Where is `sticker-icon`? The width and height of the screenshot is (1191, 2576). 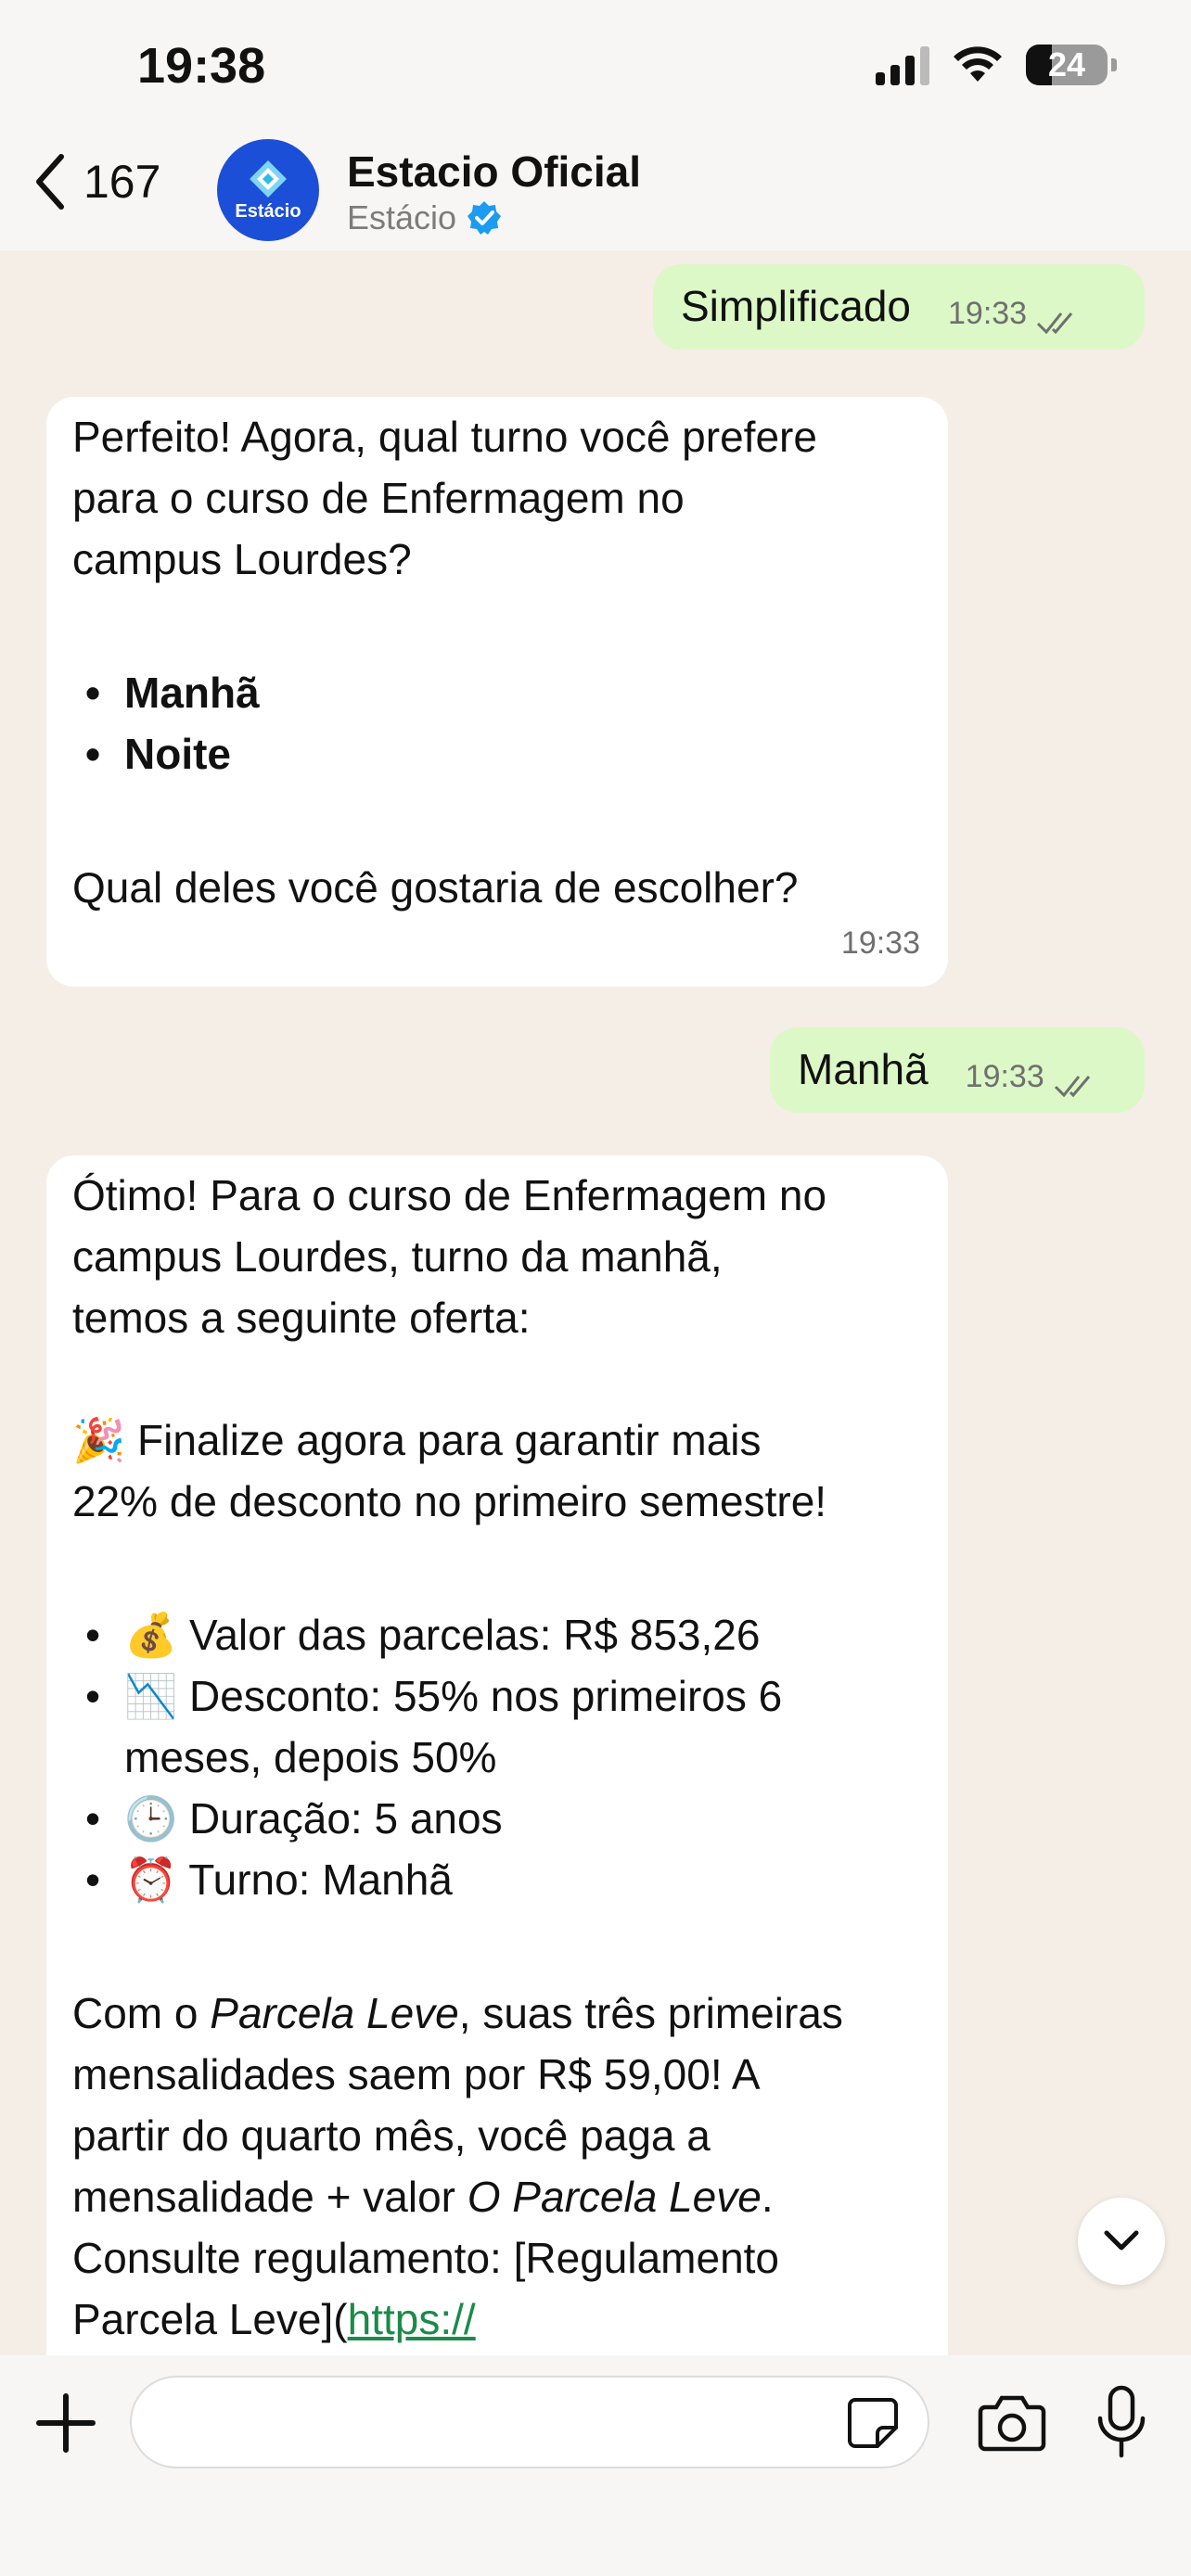
sticker-icon is located at coordinates (873, 2423).